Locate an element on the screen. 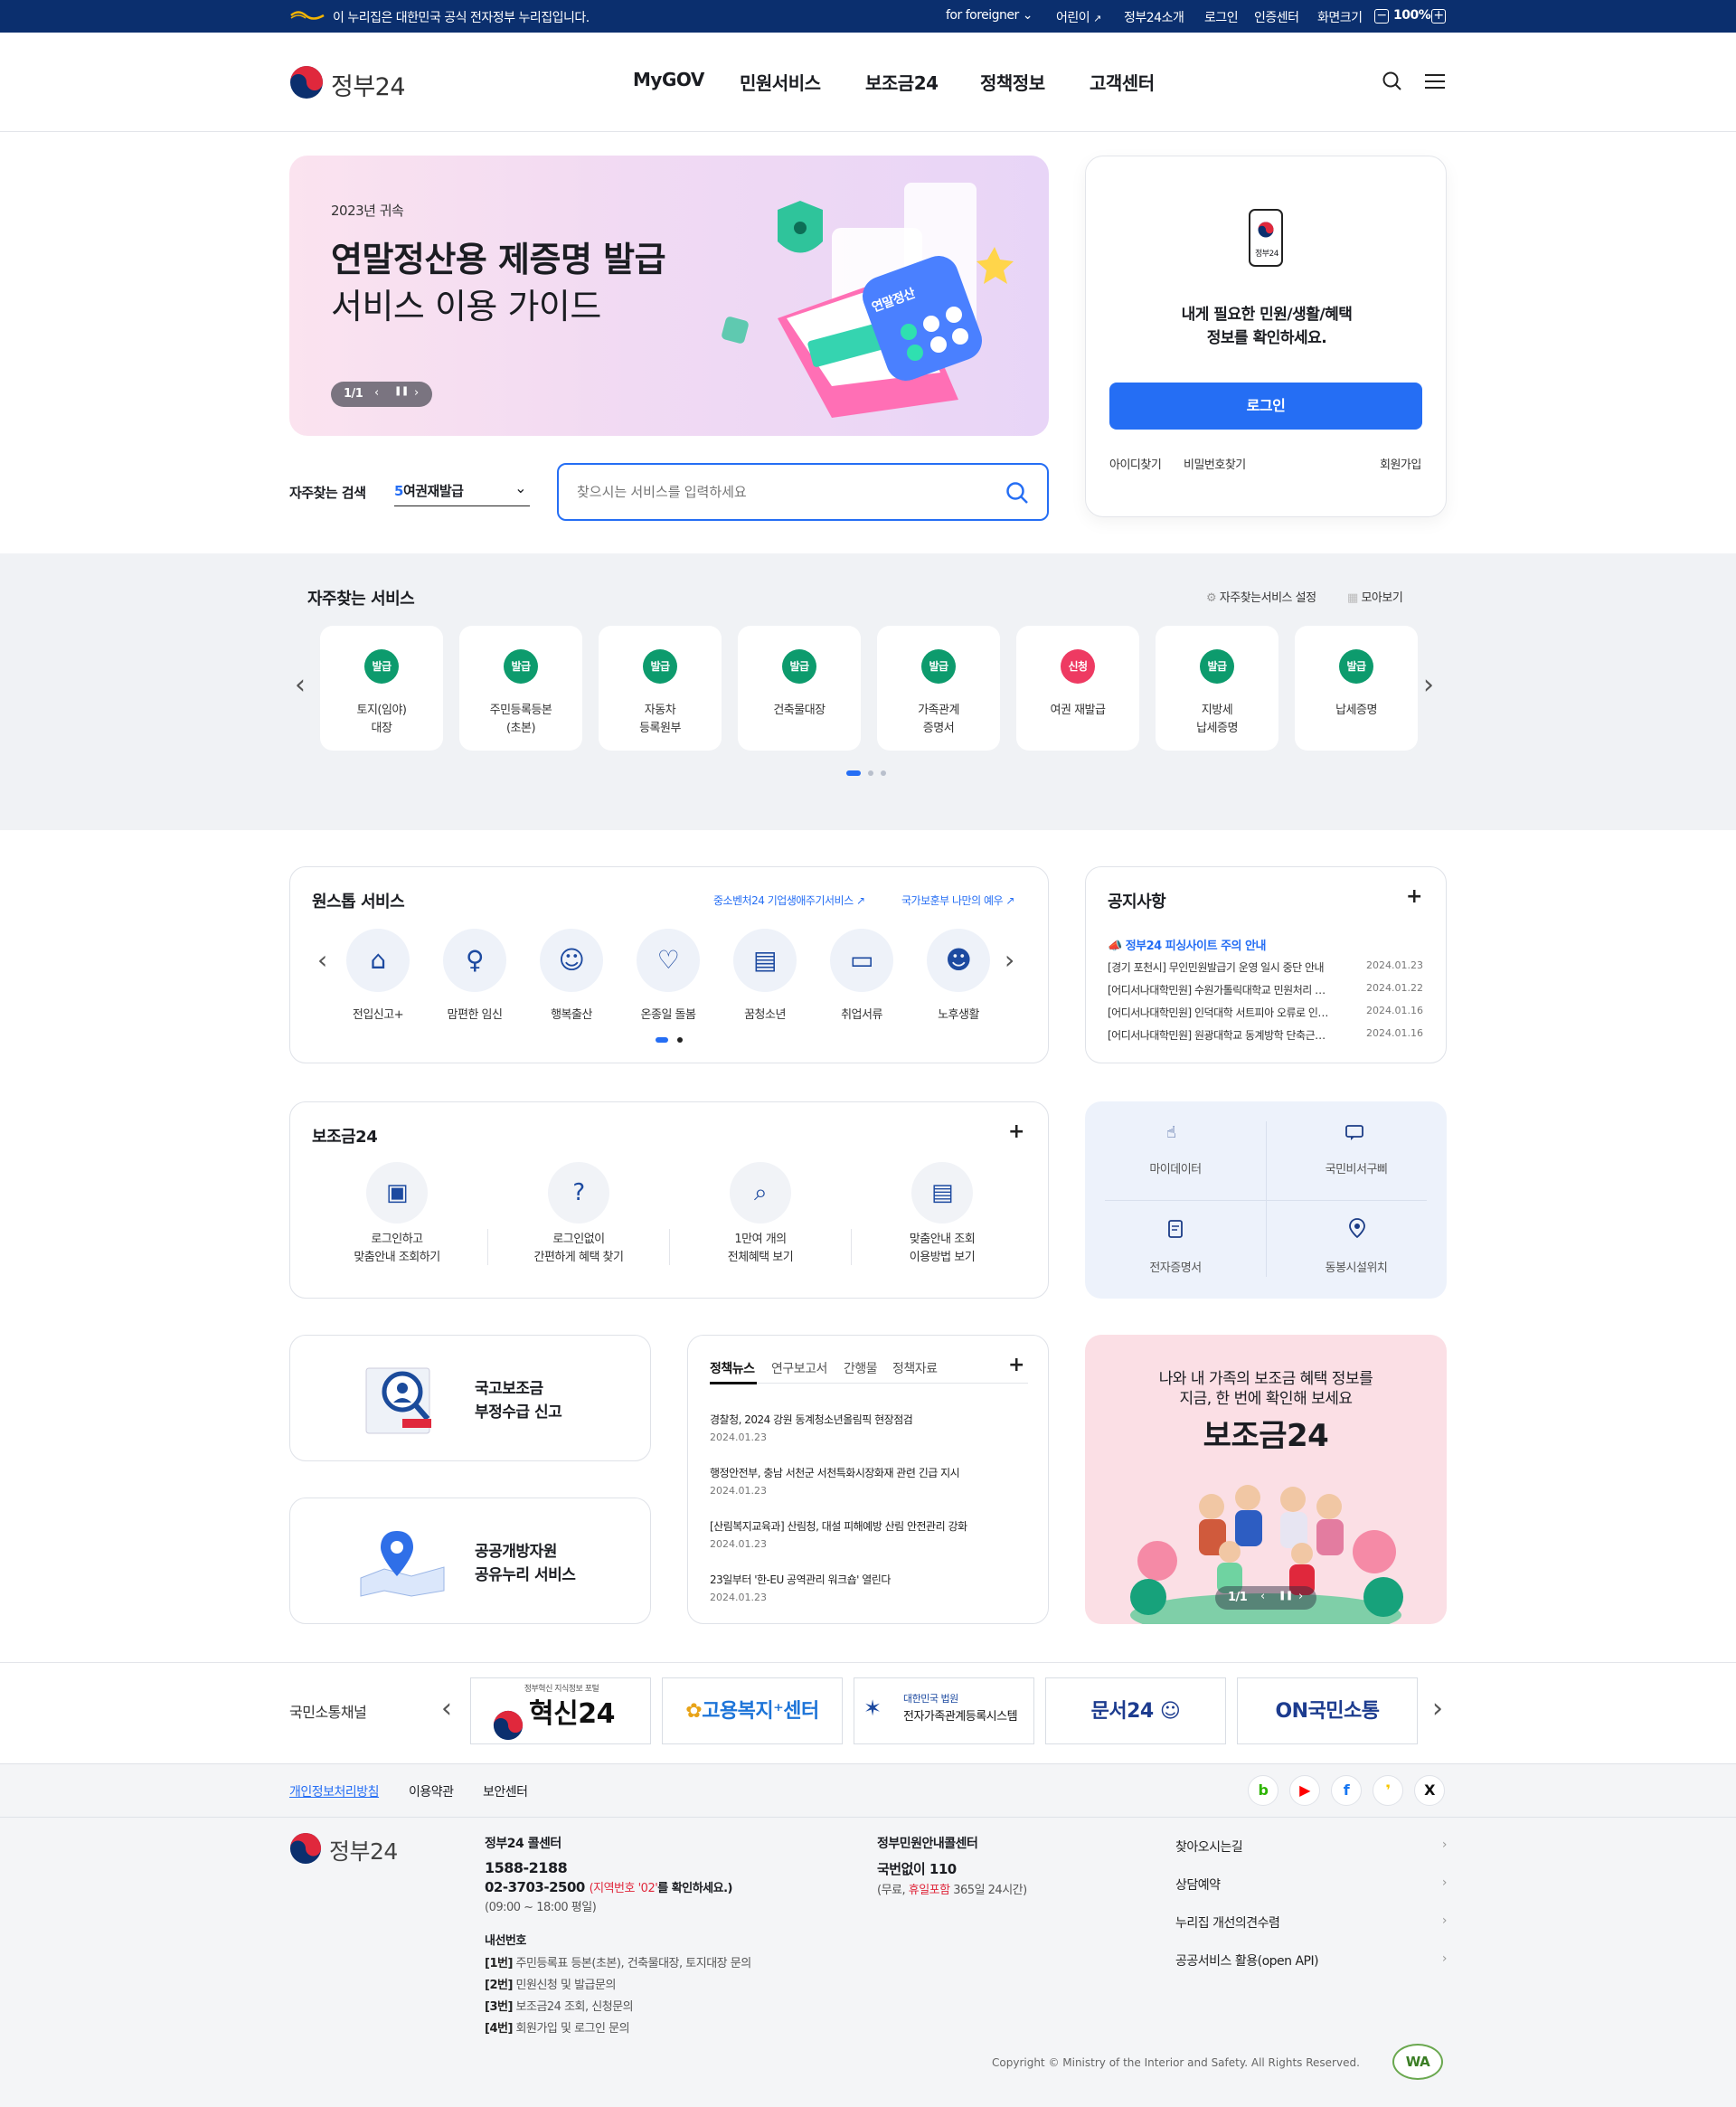  onestop-item-1: ⌂ is located at coordinates (378, 960).